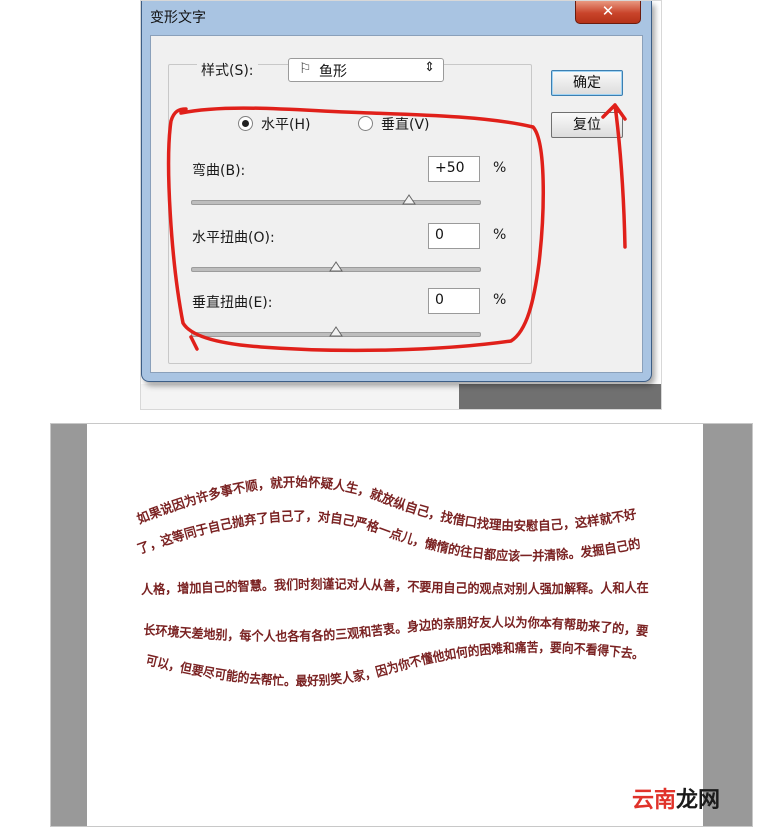 This screenshot has height=827, width=768. Describe the element at coordinates (429, 67) in the screenshot. I see `chevron-updown-icon: ⇕` at that location.